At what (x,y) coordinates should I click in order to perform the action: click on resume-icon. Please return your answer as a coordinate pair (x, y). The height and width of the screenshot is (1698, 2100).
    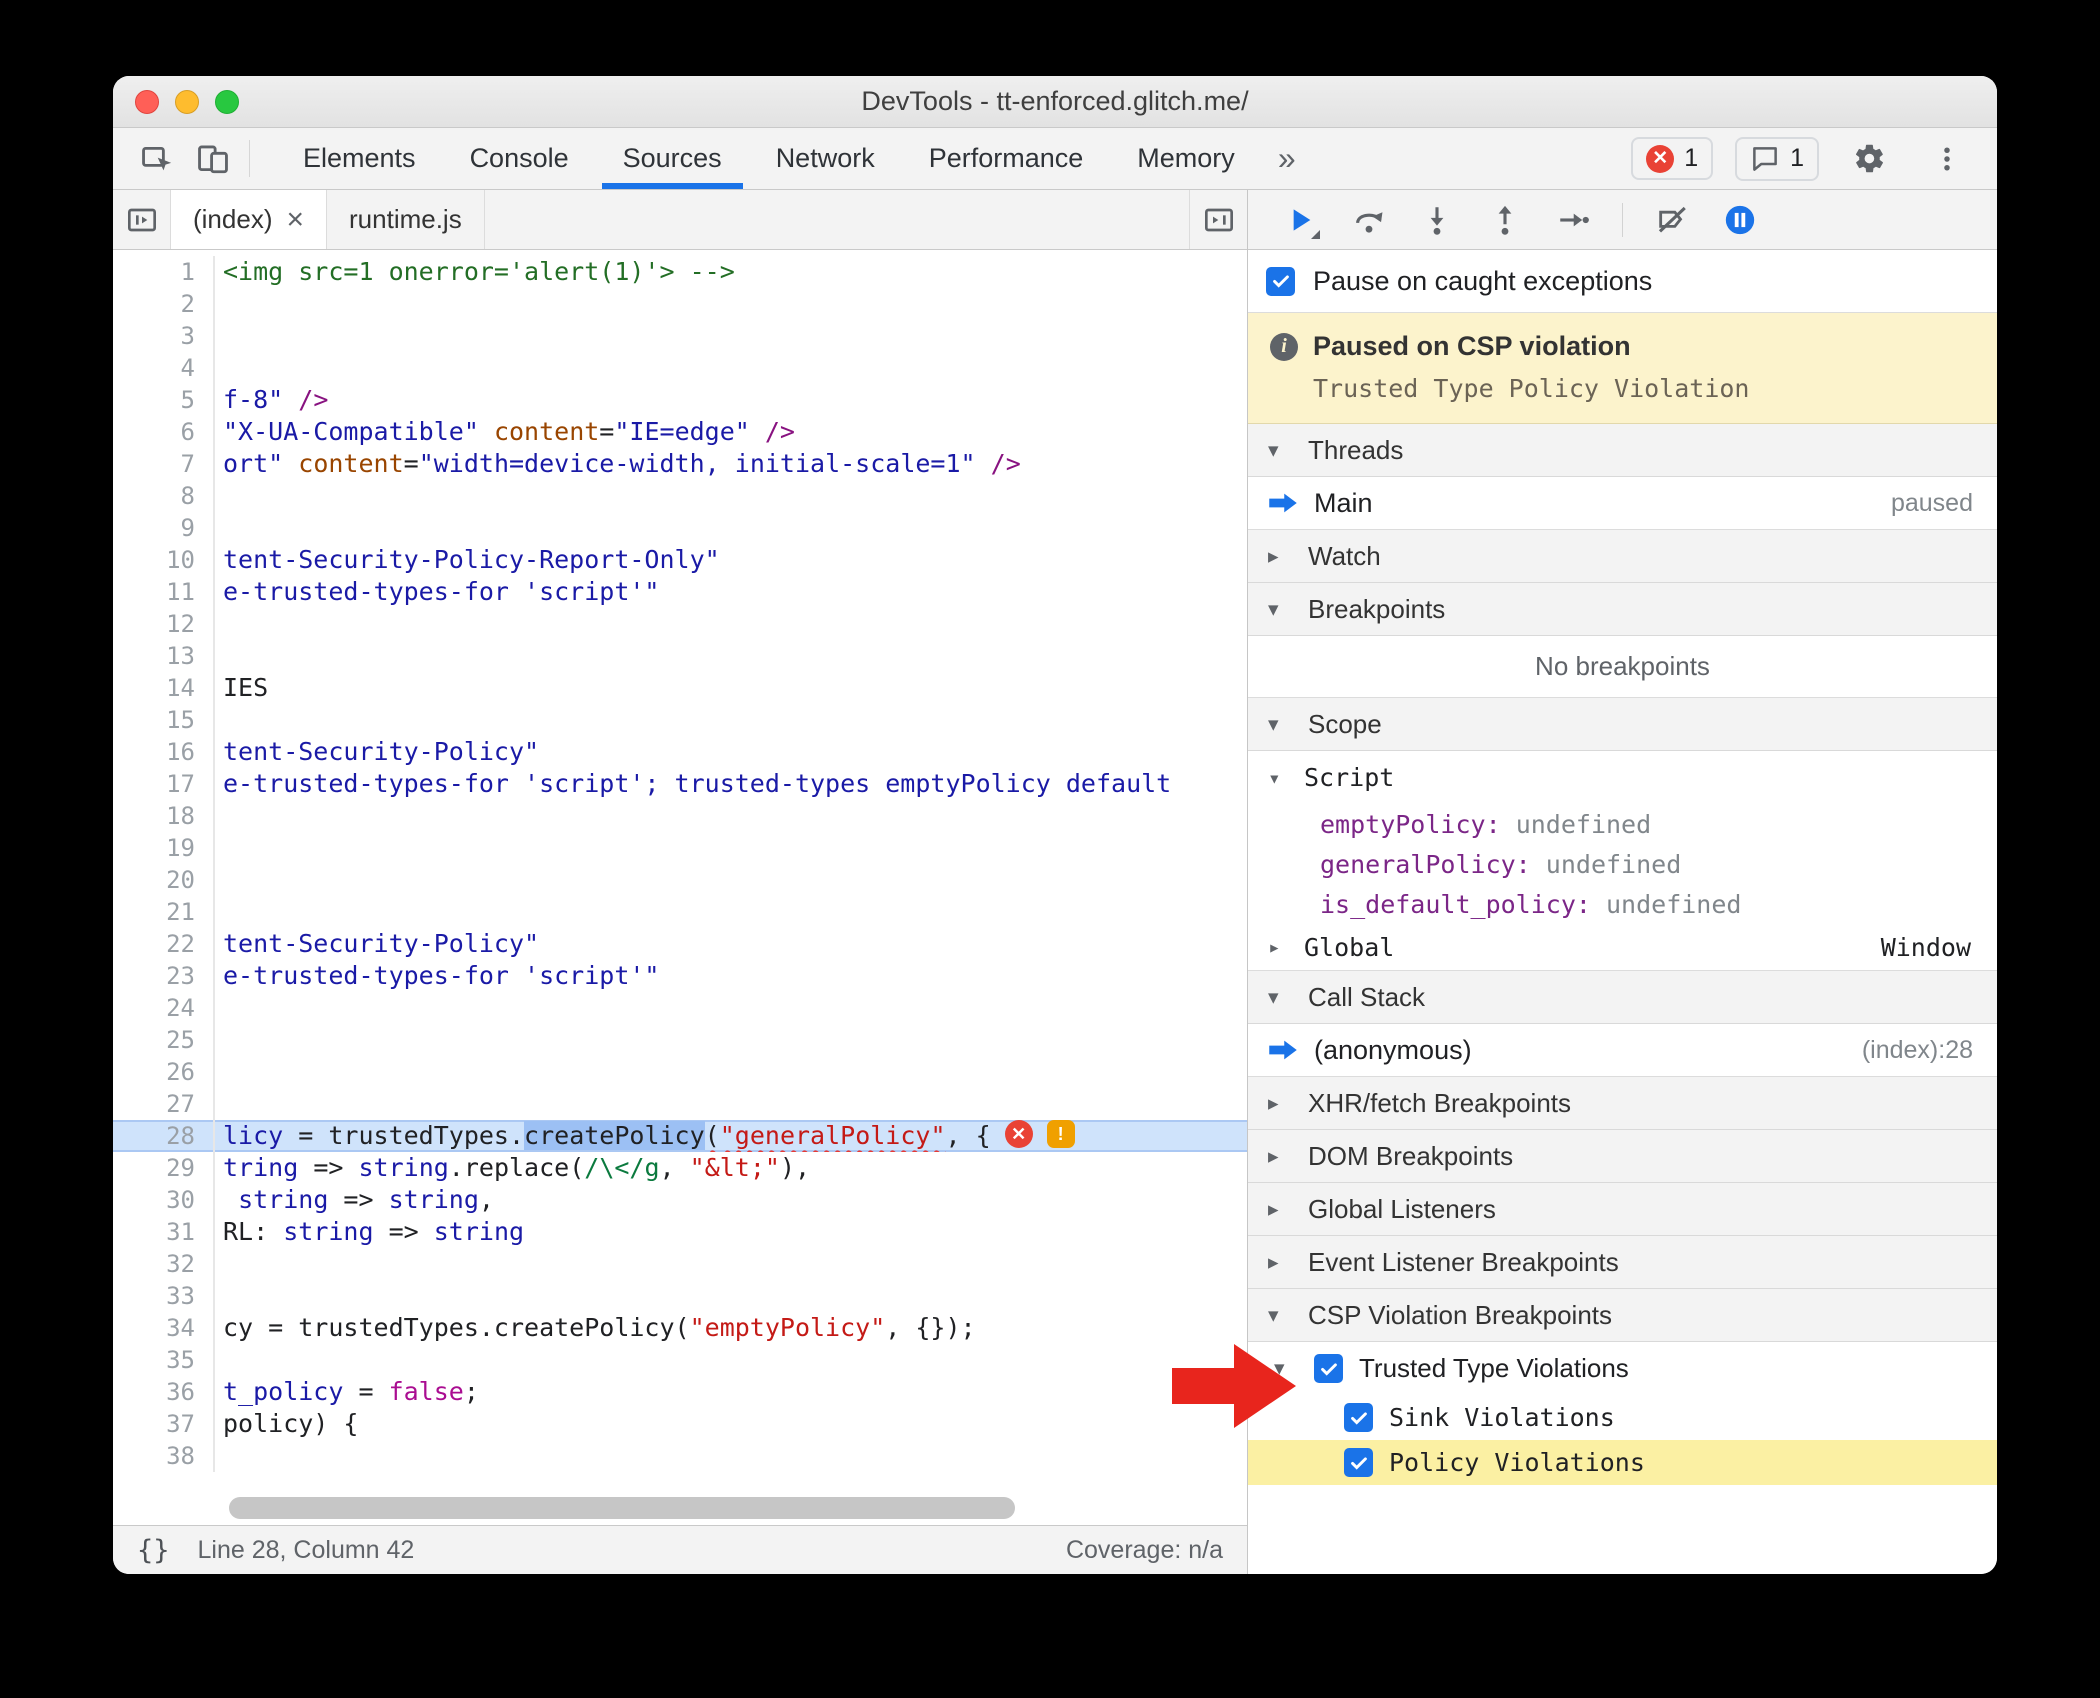
    Looking at the image, I should click on (1301, 220).